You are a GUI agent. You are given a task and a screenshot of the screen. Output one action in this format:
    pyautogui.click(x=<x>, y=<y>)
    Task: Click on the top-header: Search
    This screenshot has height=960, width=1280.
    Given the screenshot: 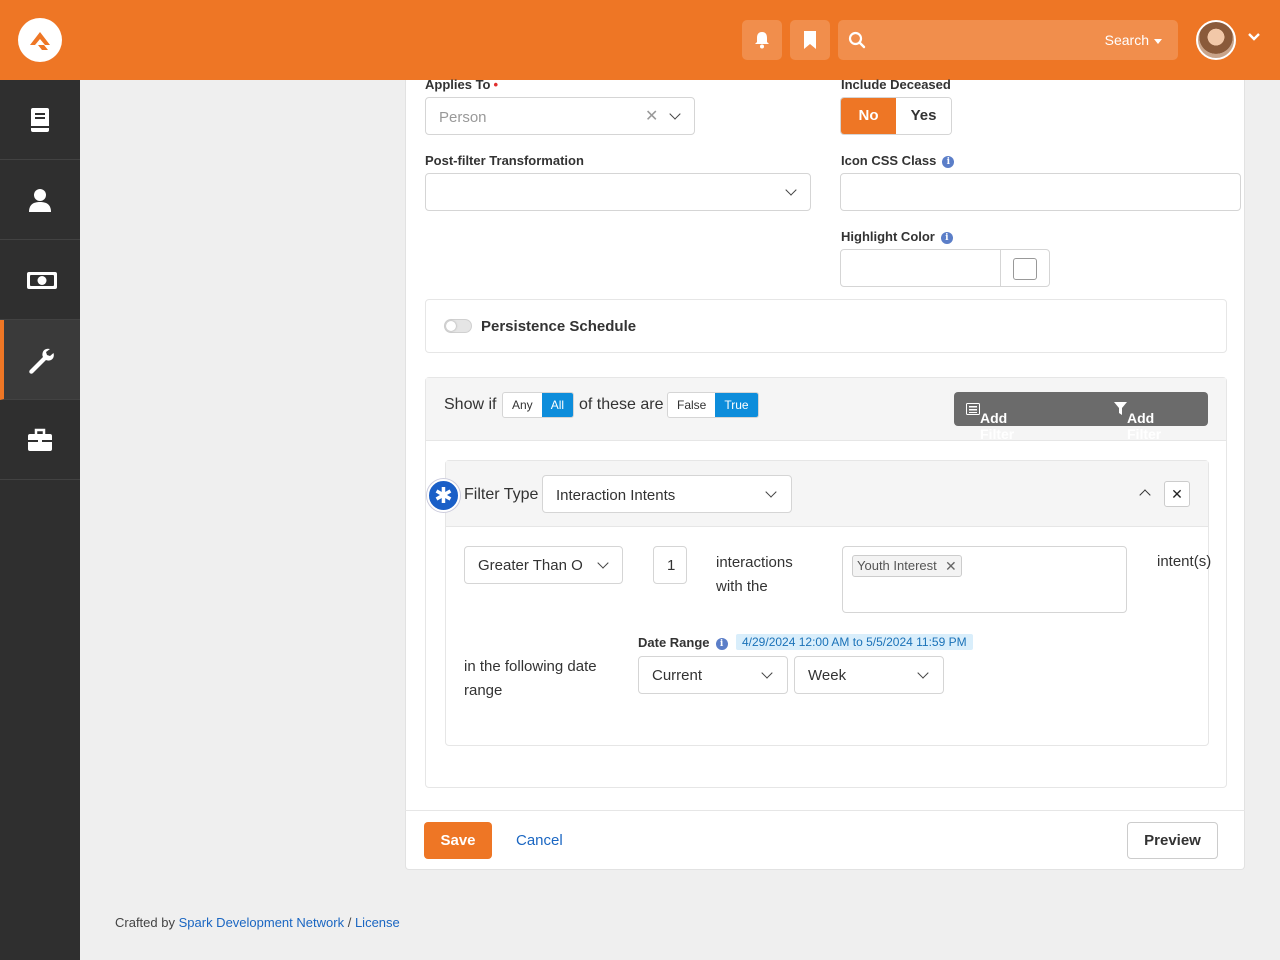 What is the action you would take?
    pyautogui.click(x=640, y=40)
    